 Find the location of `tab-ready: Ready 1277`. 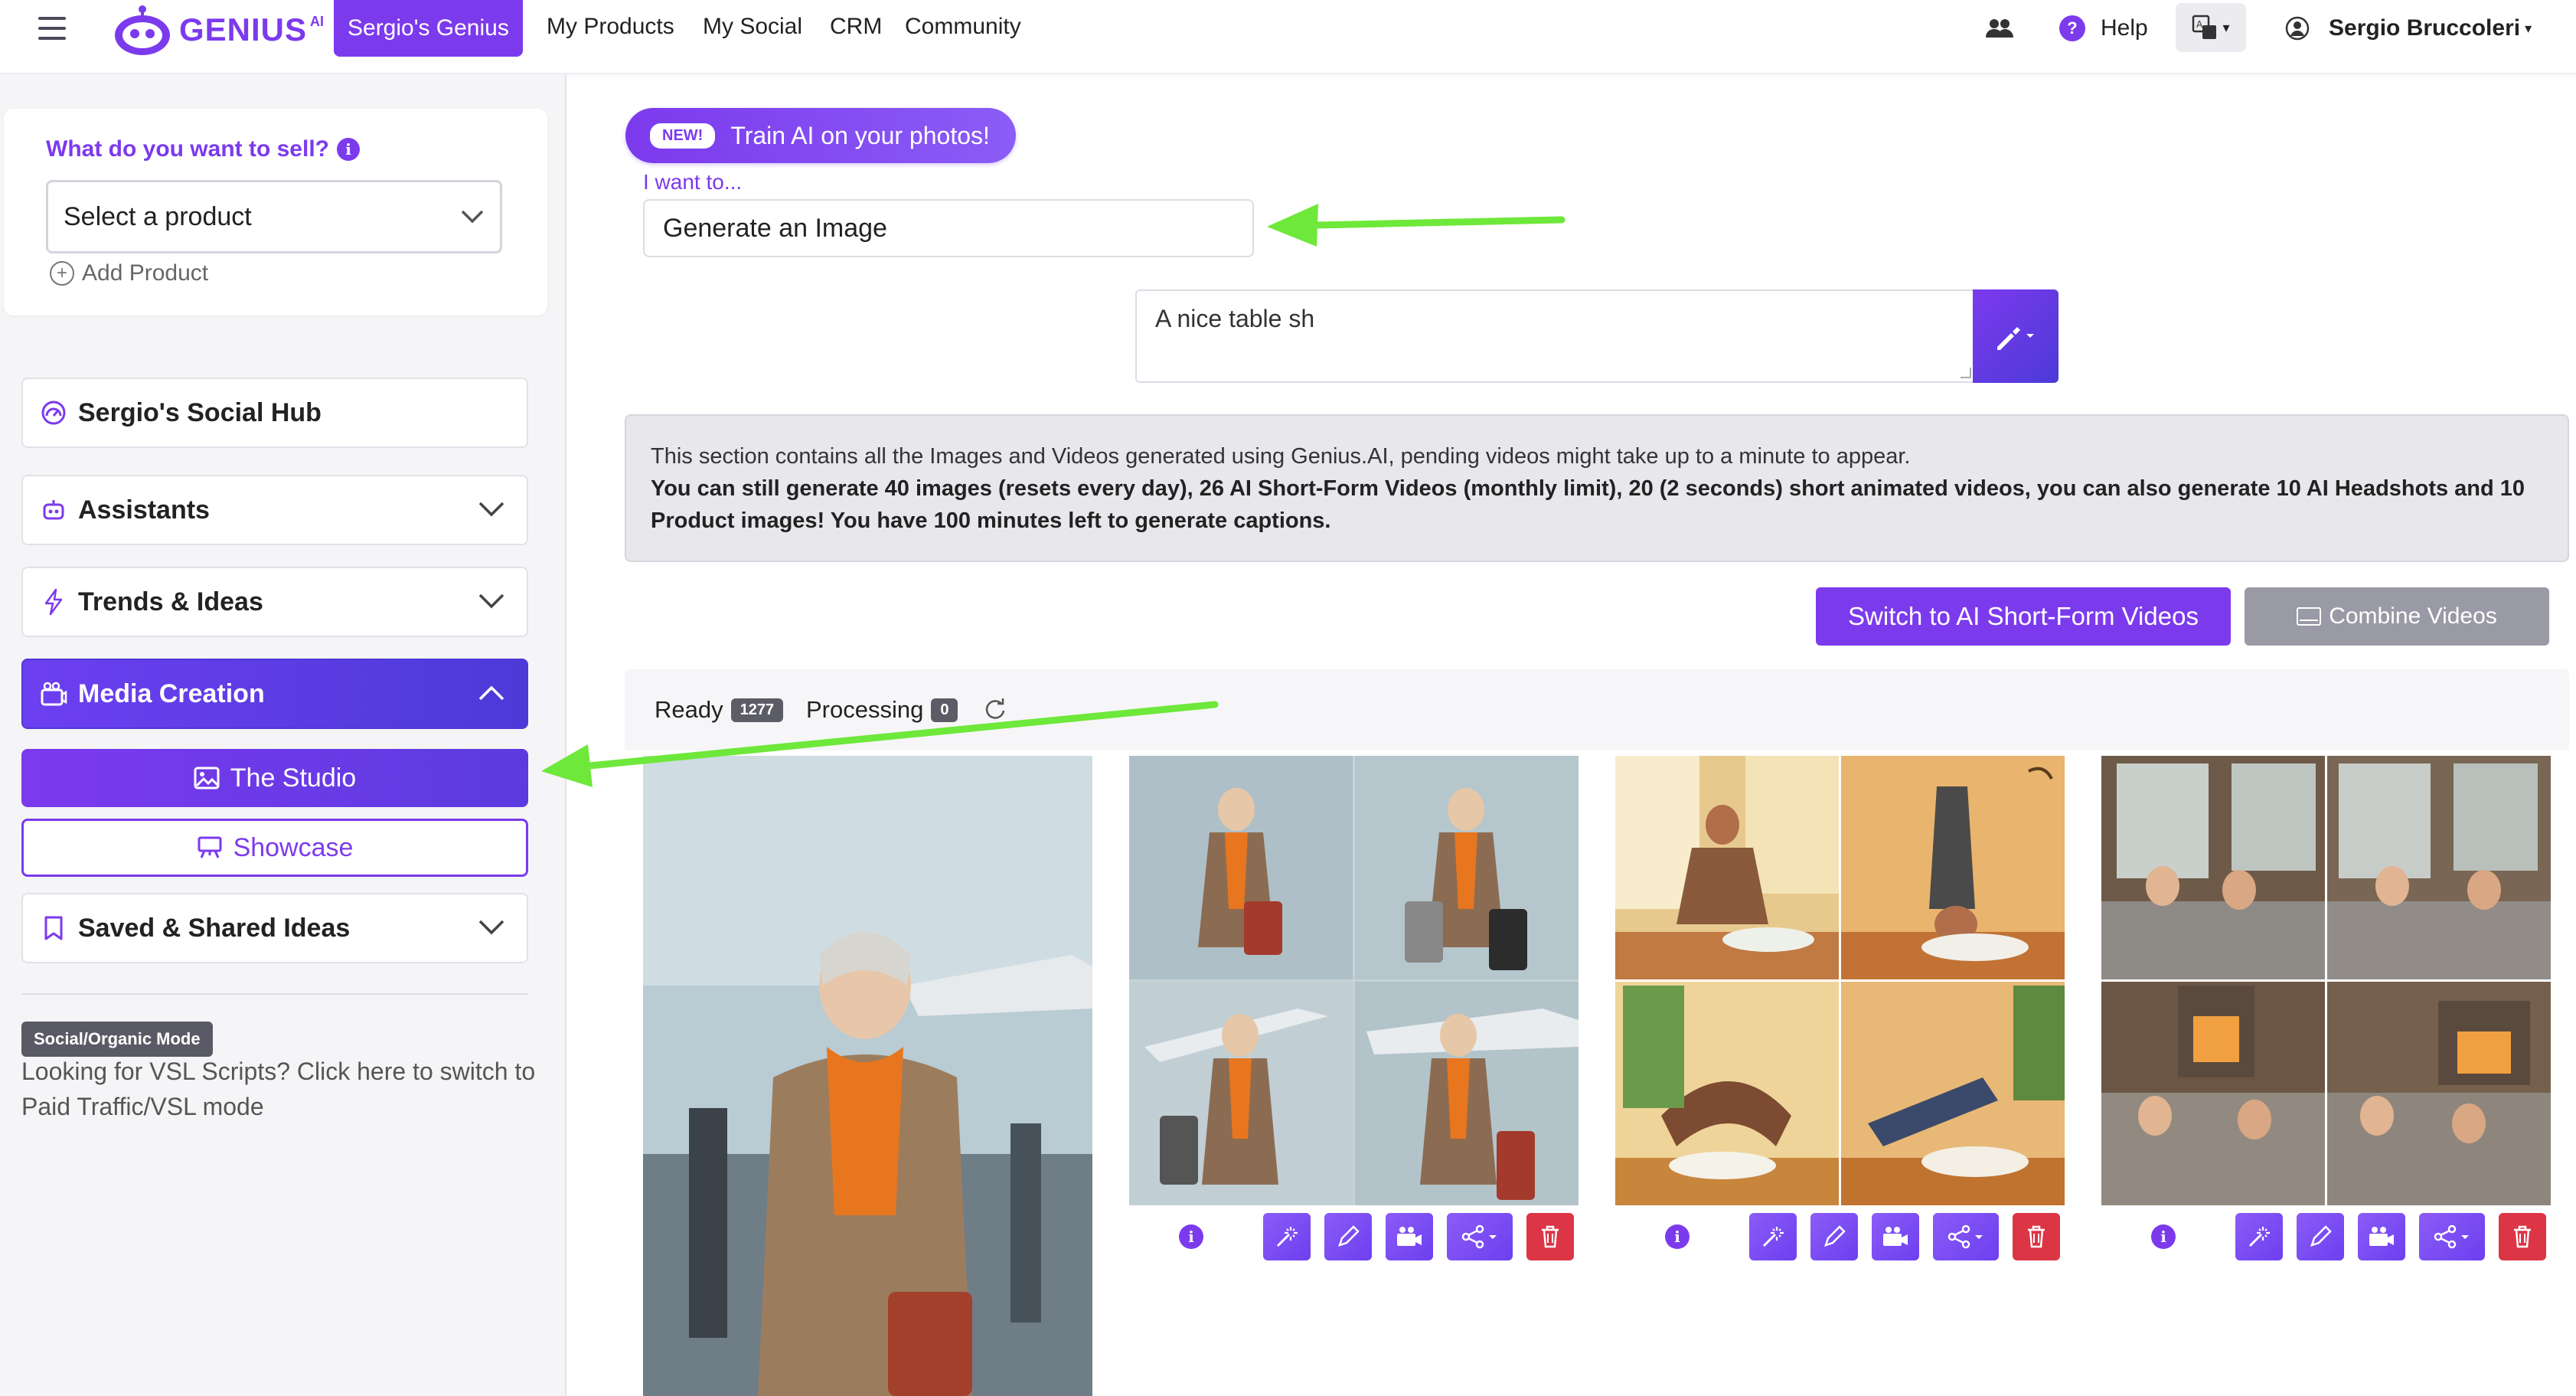

tab-ready: Ready 1277 is located at coordinates (719, 710).